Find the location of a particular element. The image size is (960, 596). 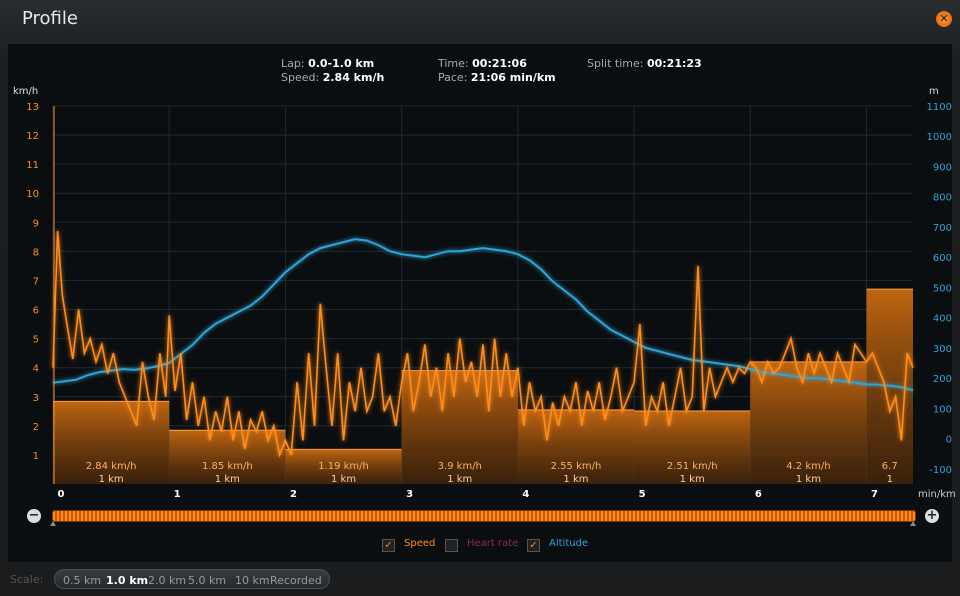

y-tick-right: 100 is located at coordinates (942, 409).